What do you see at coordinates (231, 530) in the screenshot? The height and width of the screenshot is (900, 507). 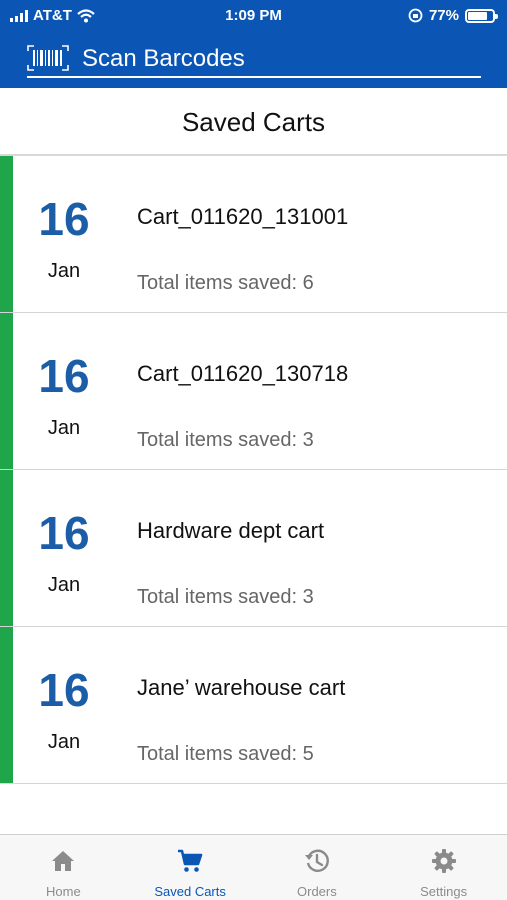 I see `cart-name: Hardware dept cart` at bounding box center [231, 530].